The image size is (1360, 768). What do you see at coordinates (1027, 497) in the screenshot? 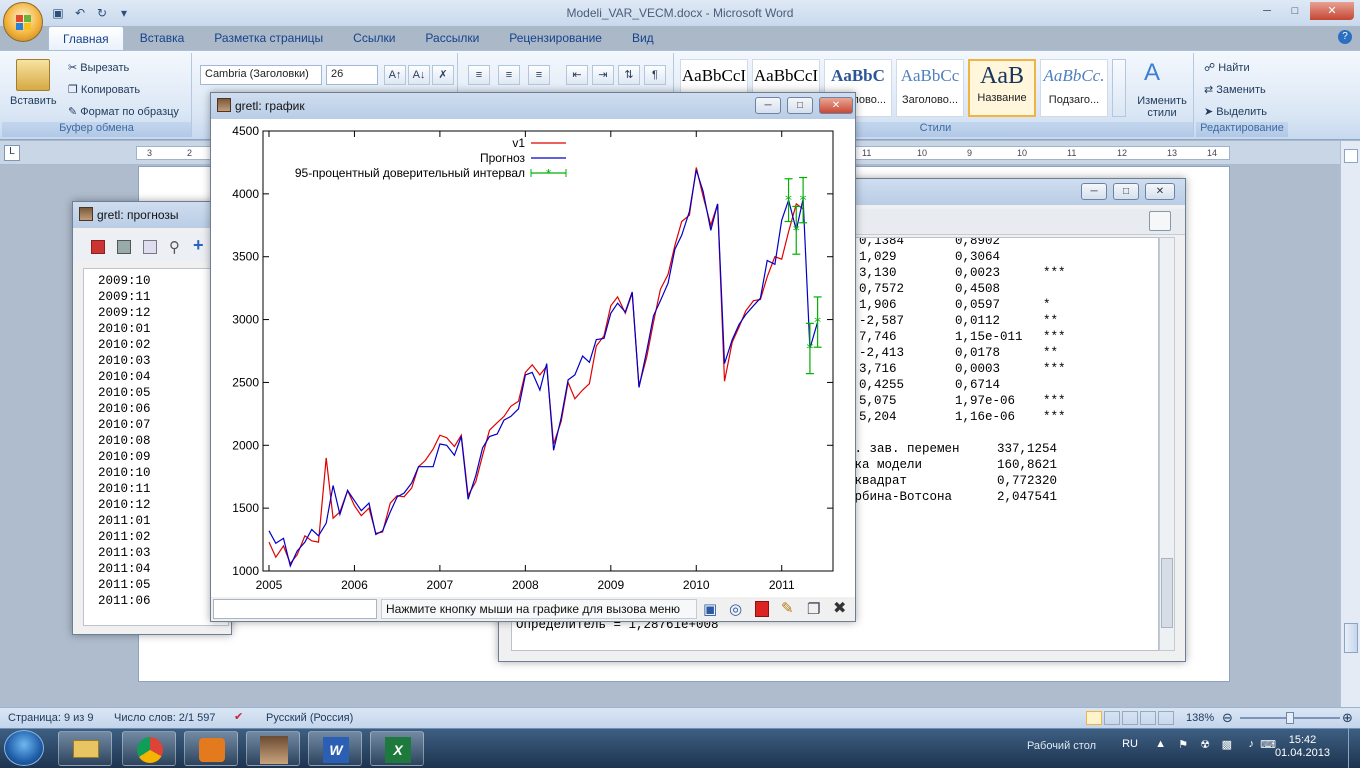
I see `stat-value: 2,047541` at bounding box center [1027, 497].